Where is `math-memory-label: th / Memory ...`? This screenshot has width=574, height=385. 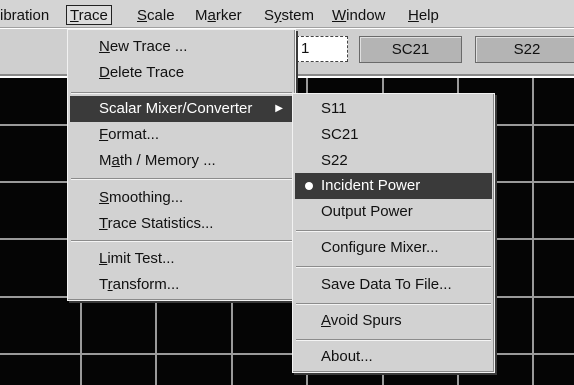 math-memory-label: th / Memory ... is located at coordinates (167, 160).